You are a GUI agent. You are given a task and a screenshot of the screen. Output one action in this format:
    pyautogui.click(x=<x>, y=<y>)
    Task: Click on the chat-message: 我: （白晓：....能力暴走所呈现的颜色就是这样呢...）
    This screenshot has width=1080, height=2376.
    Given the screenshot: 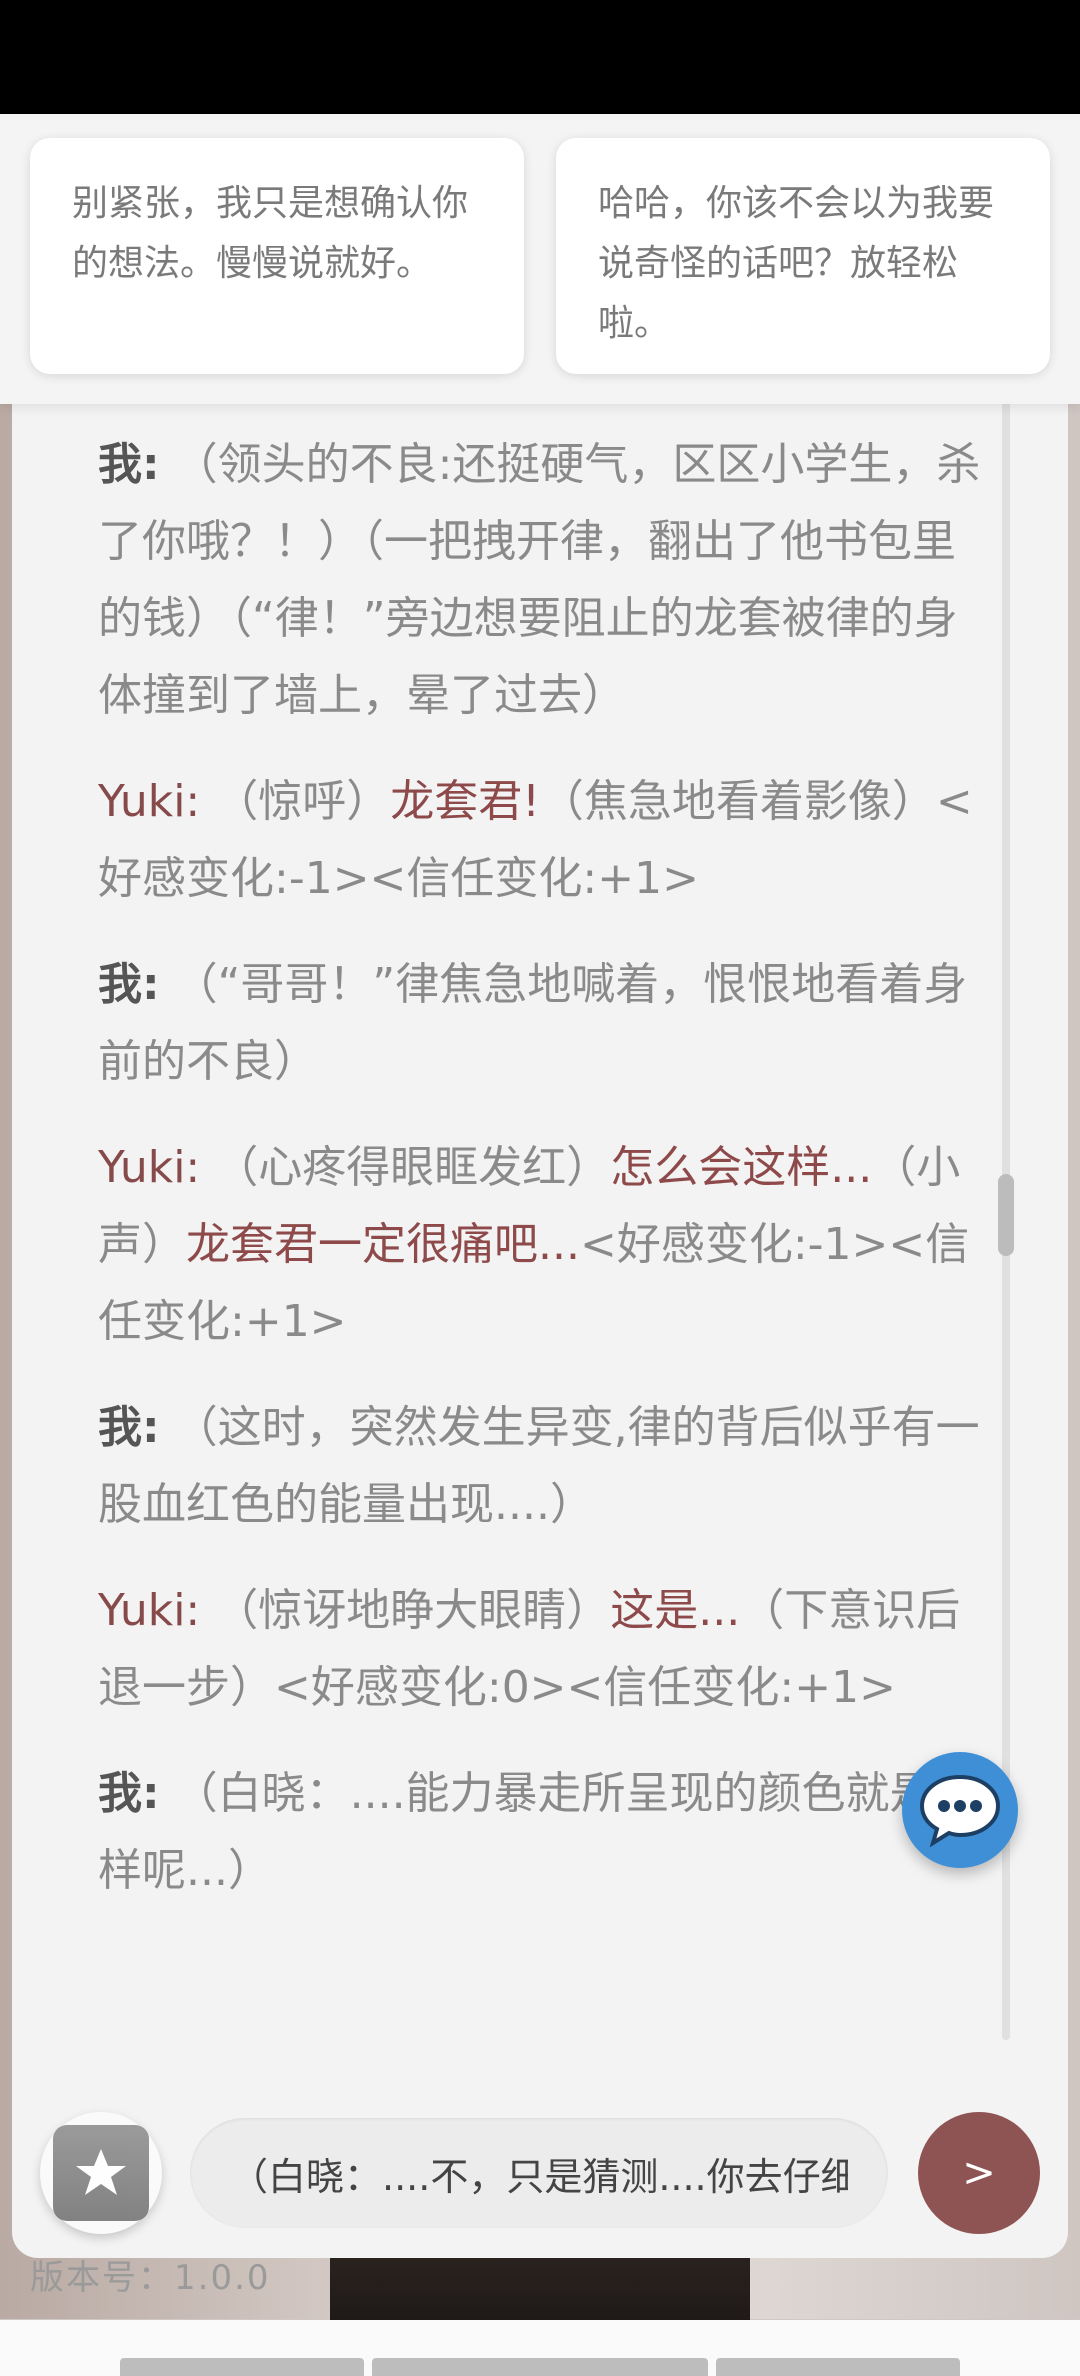 What is the action you would take?
    pyautogui.click(x=548, y=1832)
    